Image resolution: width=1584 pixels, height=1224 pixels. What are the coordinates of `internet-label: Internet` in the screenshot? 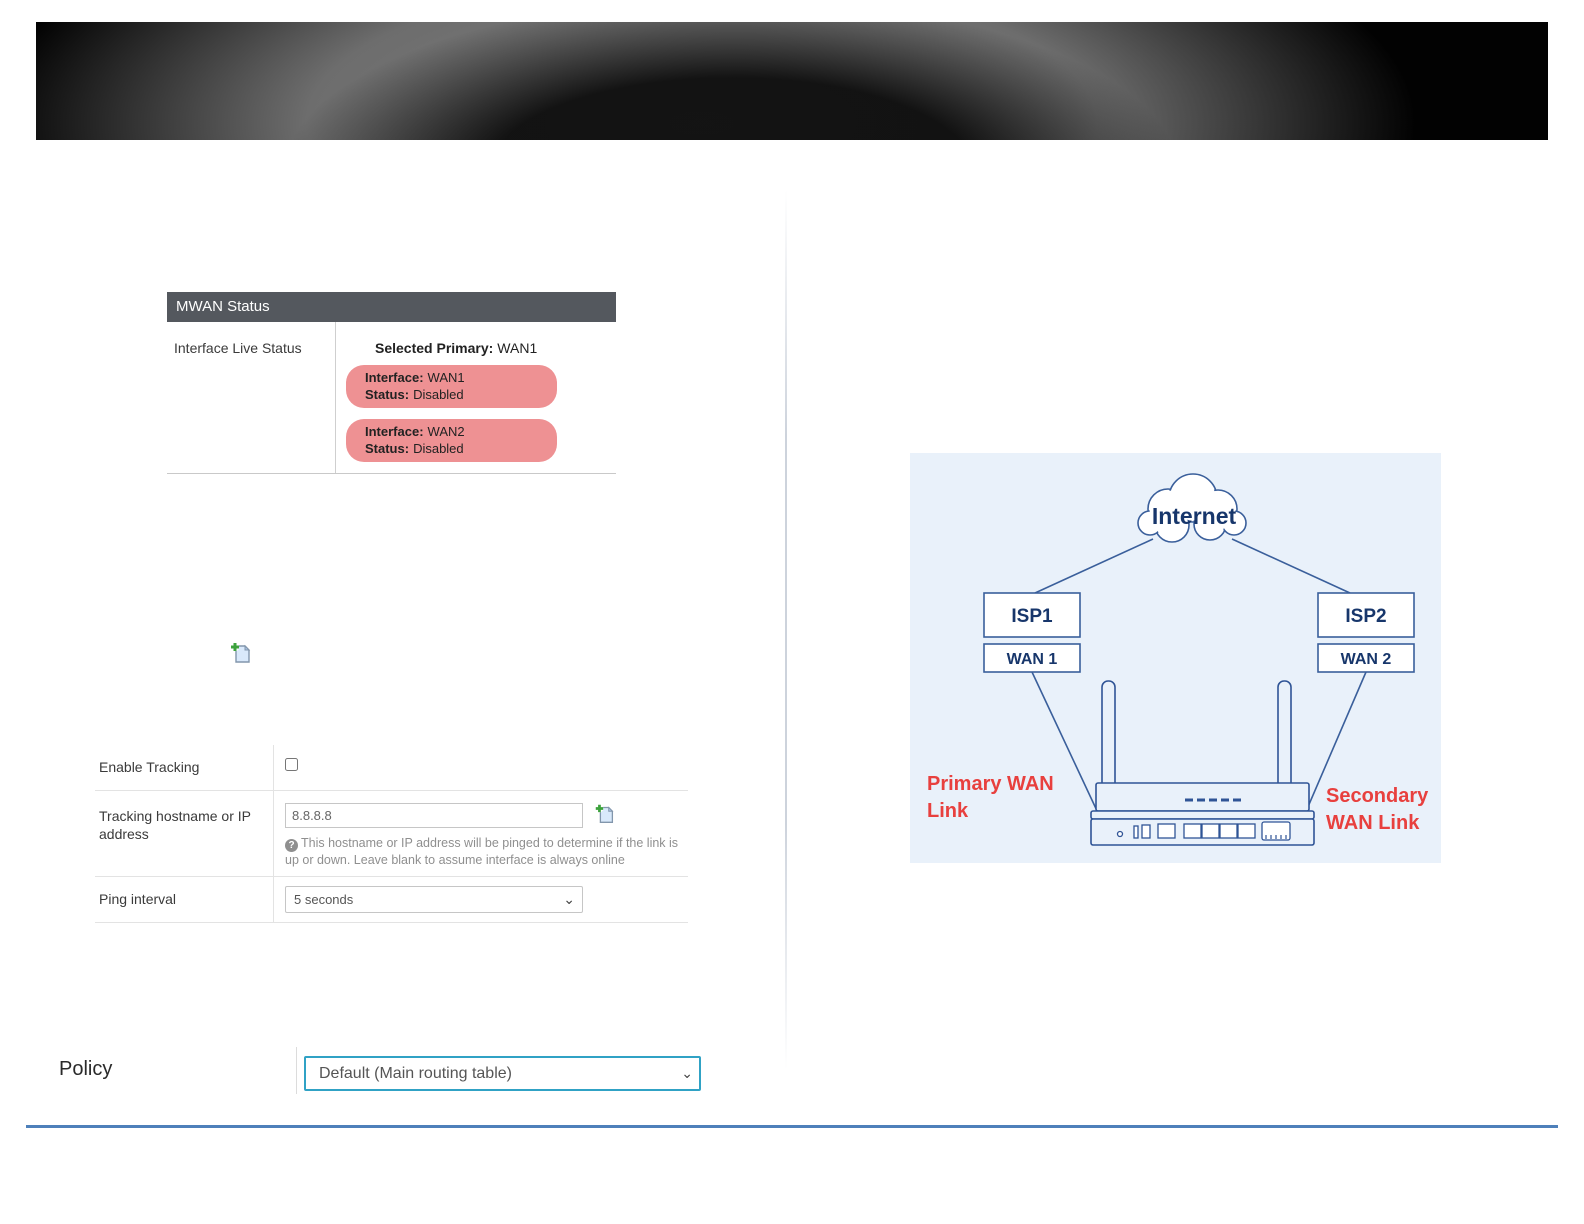 It's located at (1194, 516).